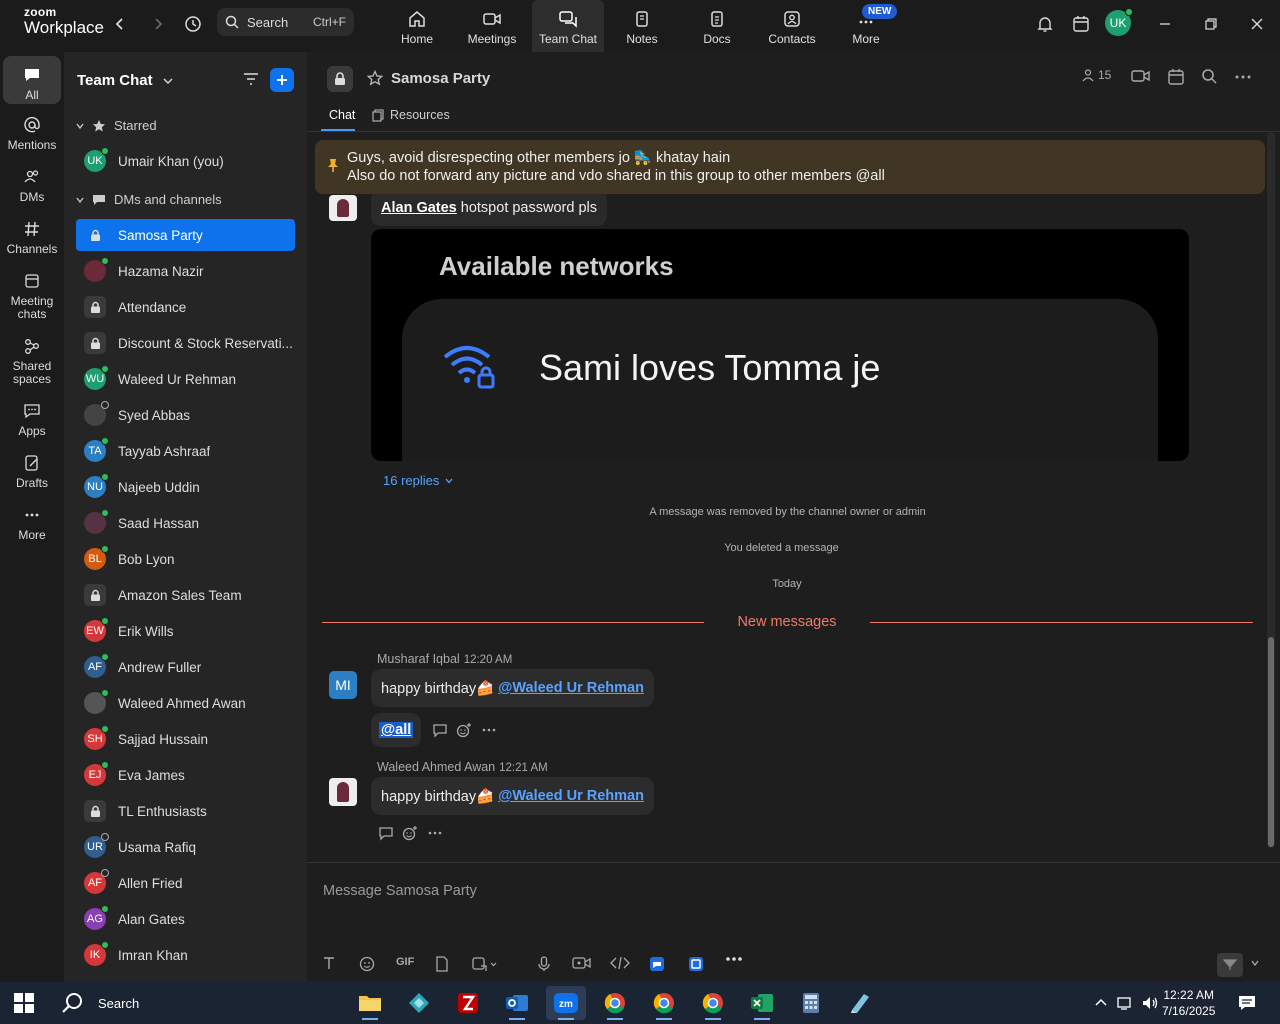 This screenshot has height=1024, width=1280. What do you see at coordinates (32, 133) in the screenshot?
I see `rail-mentions: Mentions` at bounding box center [32, 133].